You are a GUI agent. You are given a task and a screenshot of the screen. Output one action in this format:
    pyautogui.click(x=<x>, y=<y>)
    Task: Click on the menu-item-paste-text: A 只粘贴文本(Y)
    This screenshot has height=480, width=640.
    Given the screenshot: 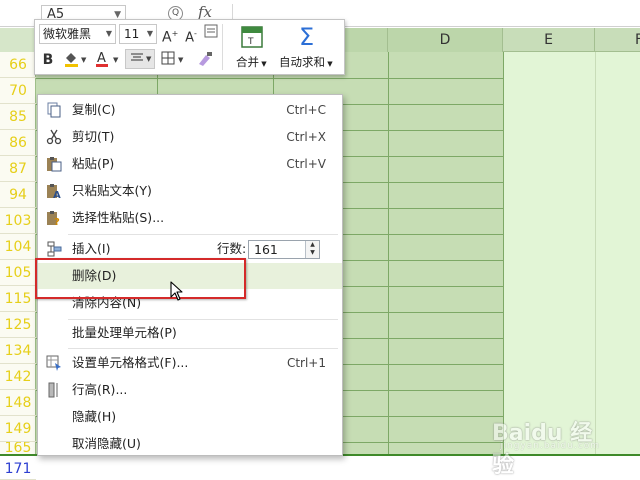 What is the action you would take?
    pyautogui.click(x=190, y=191)
    